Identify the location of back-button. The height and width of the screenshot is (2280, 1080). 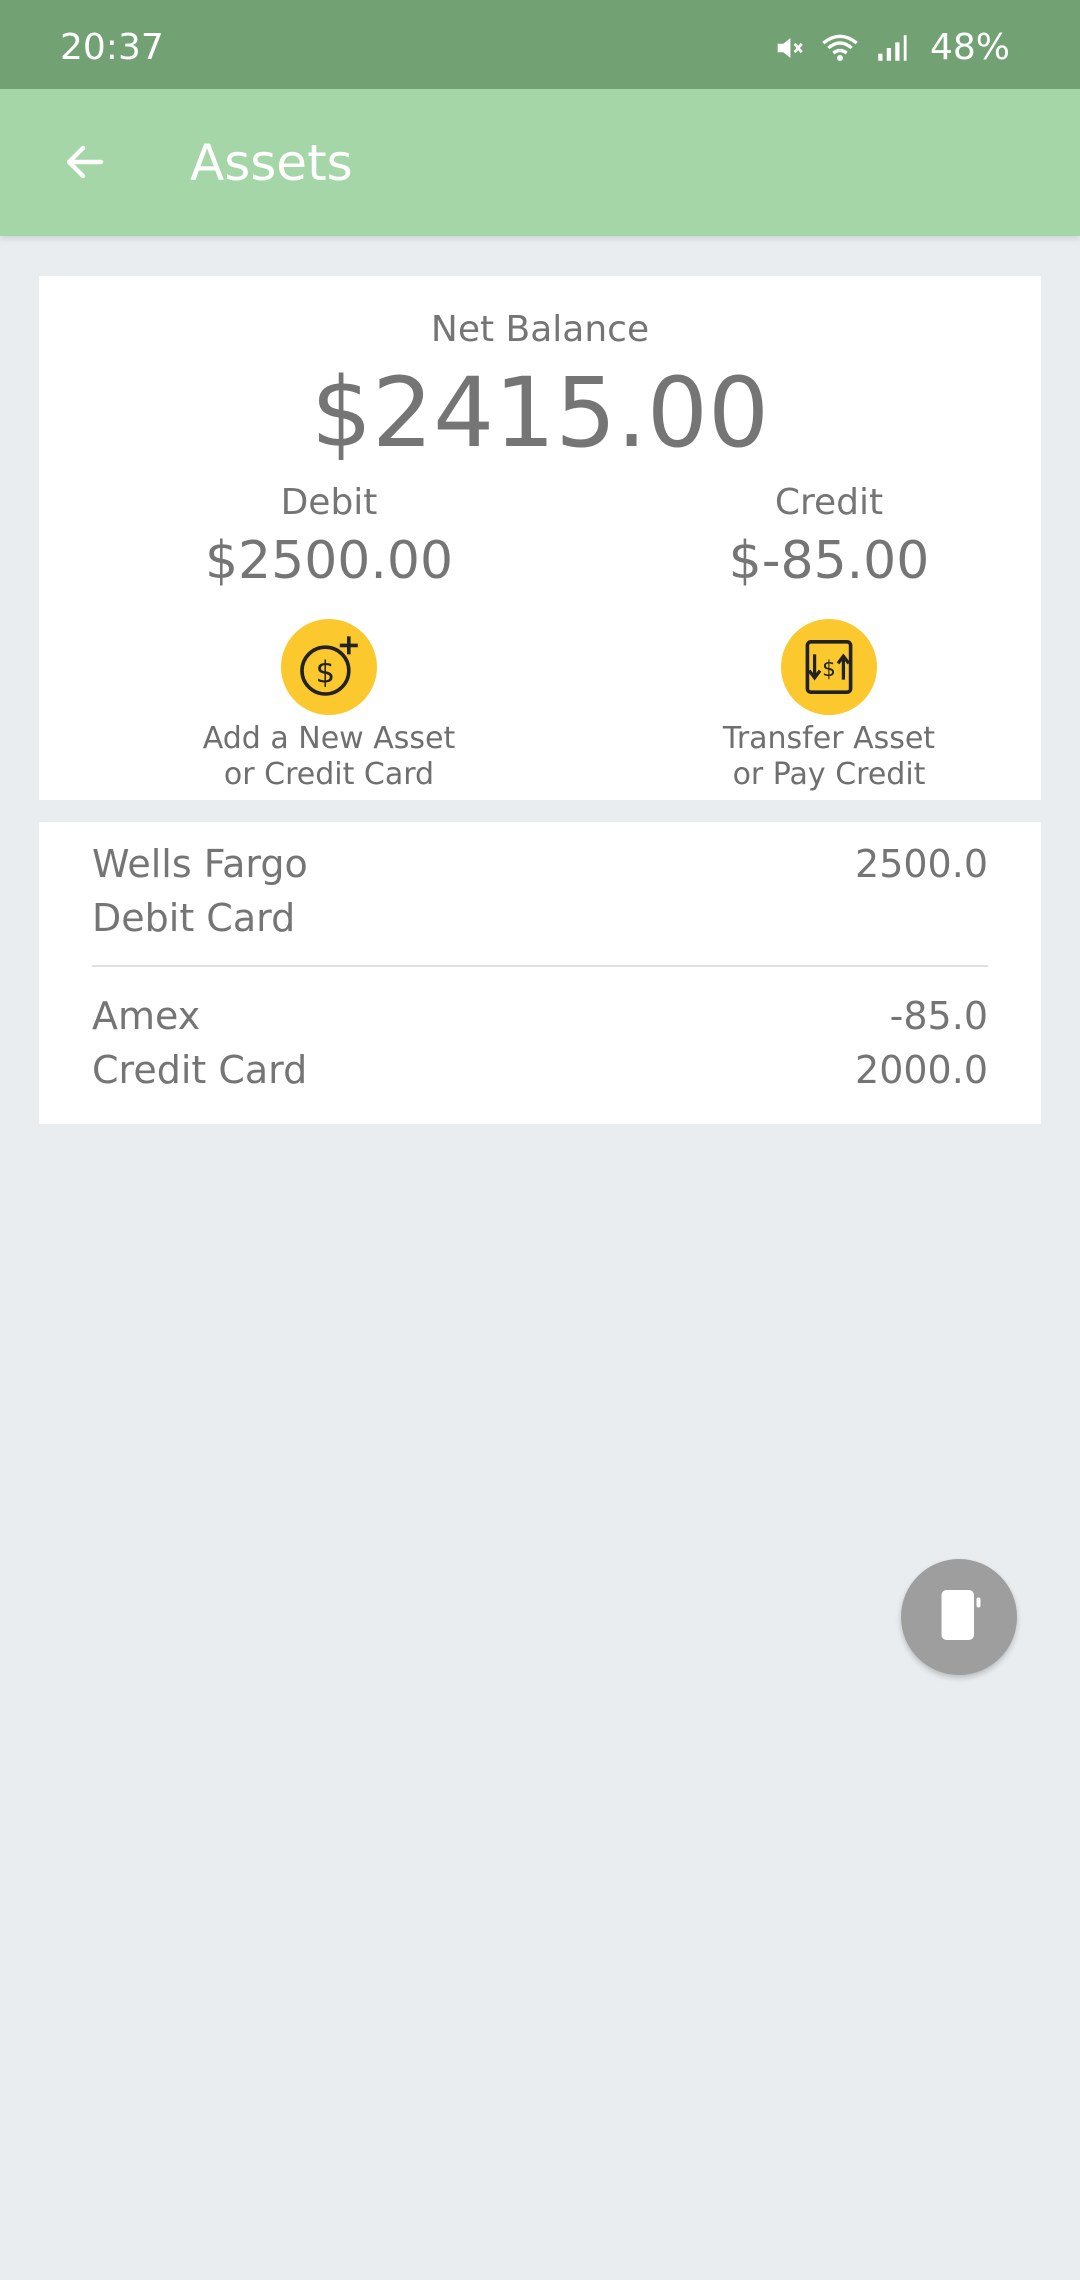
(85, 164).